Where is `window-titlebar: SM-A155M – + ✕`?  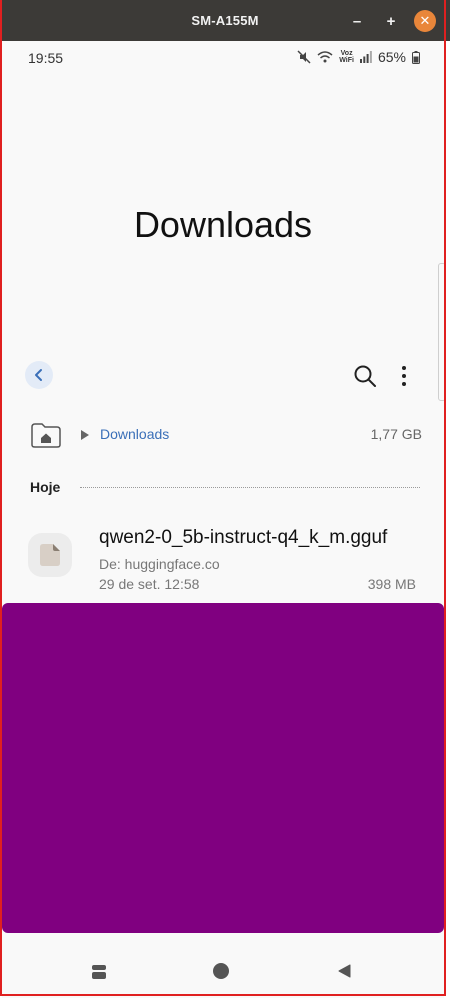
window-titlebar: SM-A155M – + ✕ is located at coordinates (225, 20).